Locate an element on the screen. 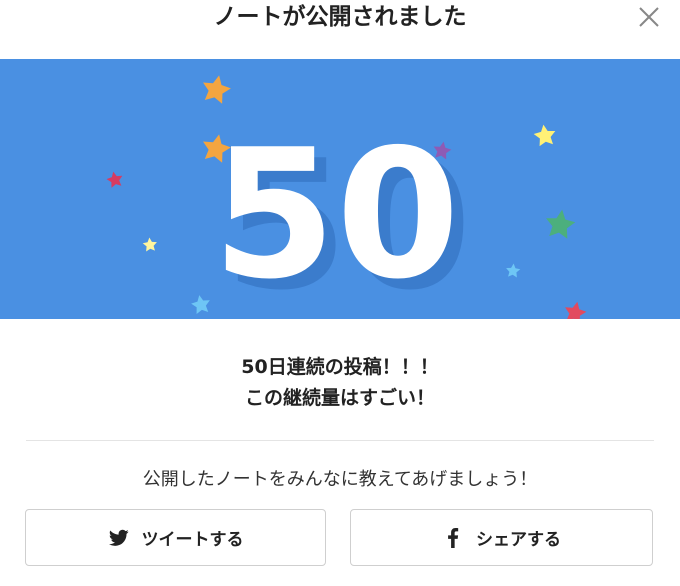 The height and width of the screenshot is (586, 680). close-button is located at coordinates (649, 17).